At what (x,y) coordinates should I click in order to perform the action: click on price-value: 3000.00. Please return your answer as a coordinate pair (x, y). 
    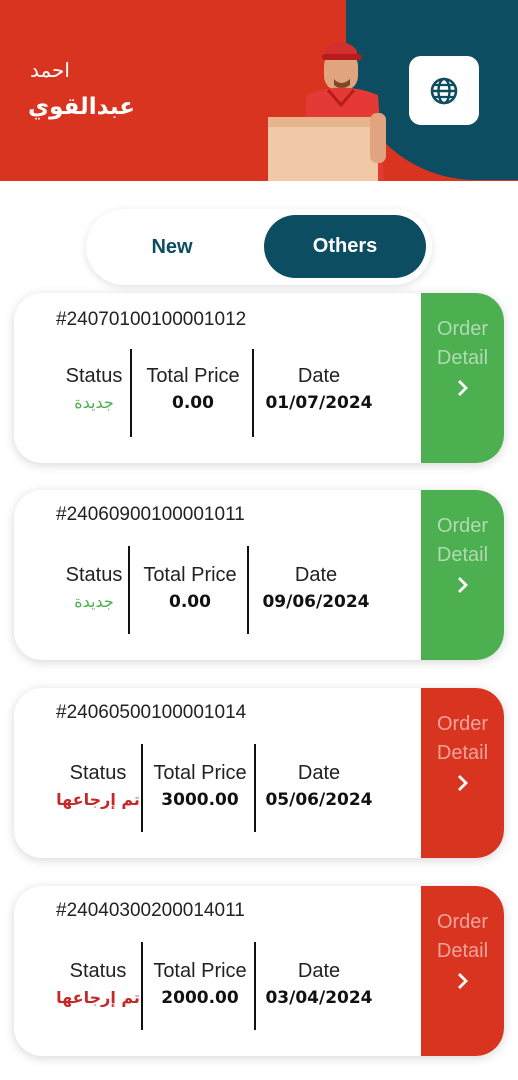
    Looking at the image, I should click on (200, 800).